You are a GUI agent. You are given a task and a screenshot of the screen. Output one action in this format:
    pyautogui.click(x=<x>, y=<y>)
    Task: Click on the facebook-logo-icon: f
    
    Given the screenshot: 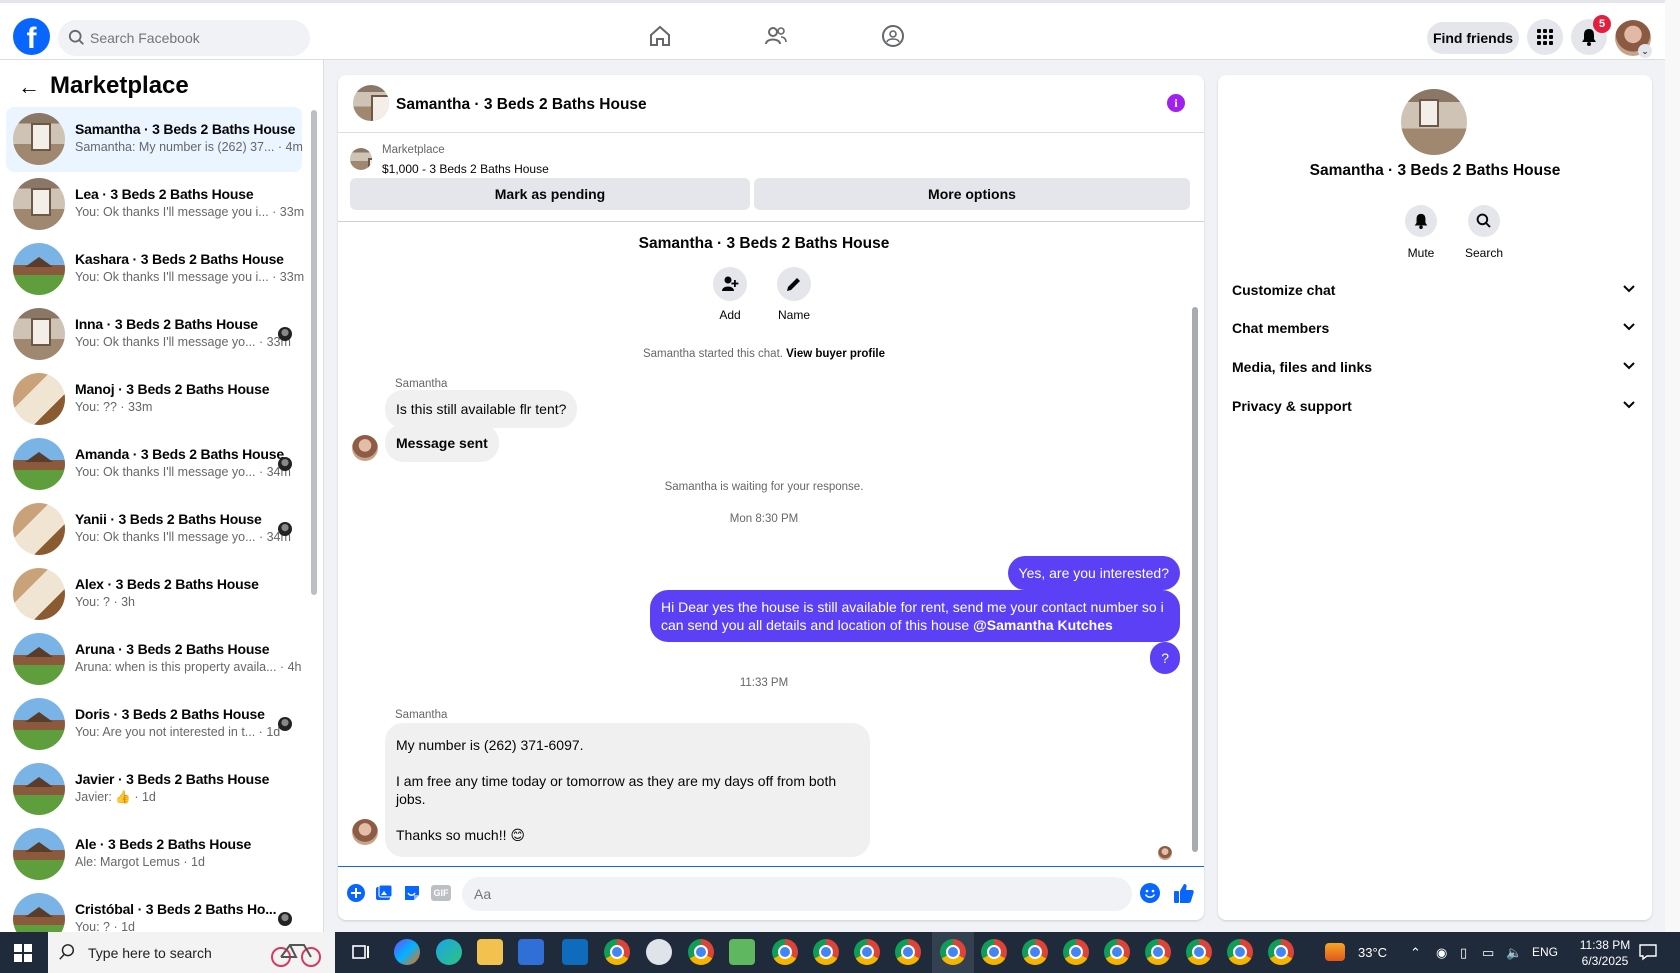 What is the action you would take?
    pyautogui.click(x=31, y=36)
    